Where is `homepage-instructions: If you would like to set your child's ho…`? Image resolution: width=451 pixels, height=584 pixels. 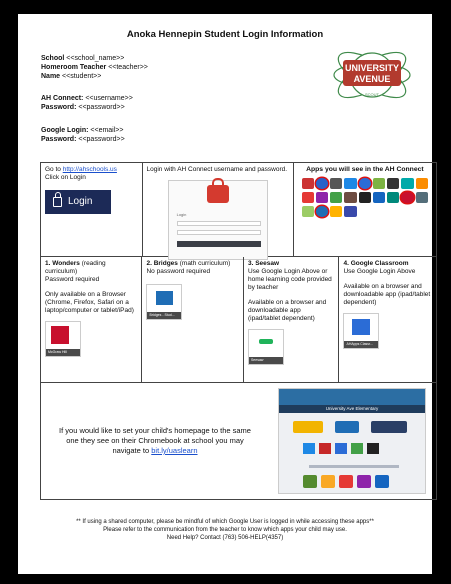
homepage-instructions: If you would like to set your child's ho… is located at coordinates (155, 441).